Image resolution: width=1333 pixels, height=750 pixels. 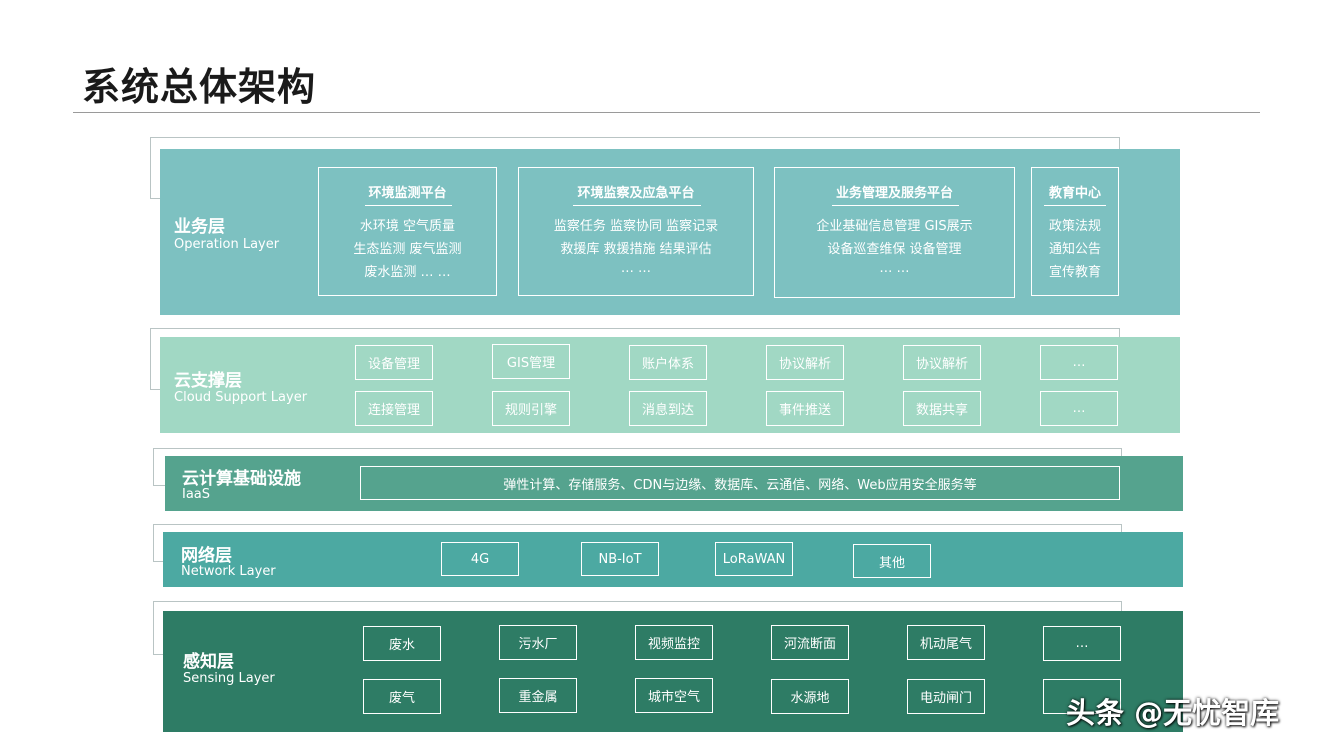 I want to click on platform-line: 救援库 救援措施 结果评估, so click(x=636, y=249).